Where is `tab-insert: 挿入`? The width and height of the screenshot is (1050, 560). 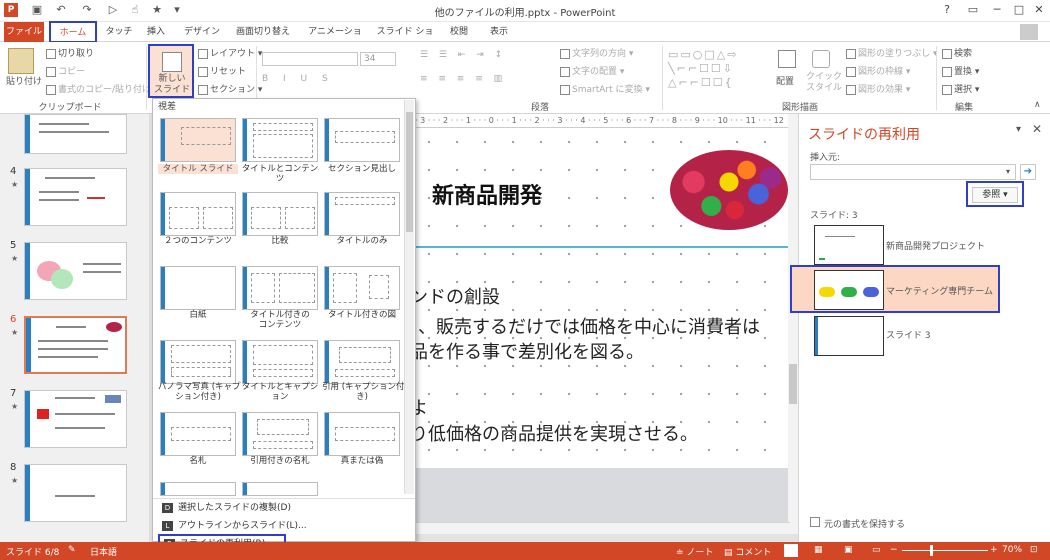 tab-insert: 挿入 is located at coordinates (156, 32).